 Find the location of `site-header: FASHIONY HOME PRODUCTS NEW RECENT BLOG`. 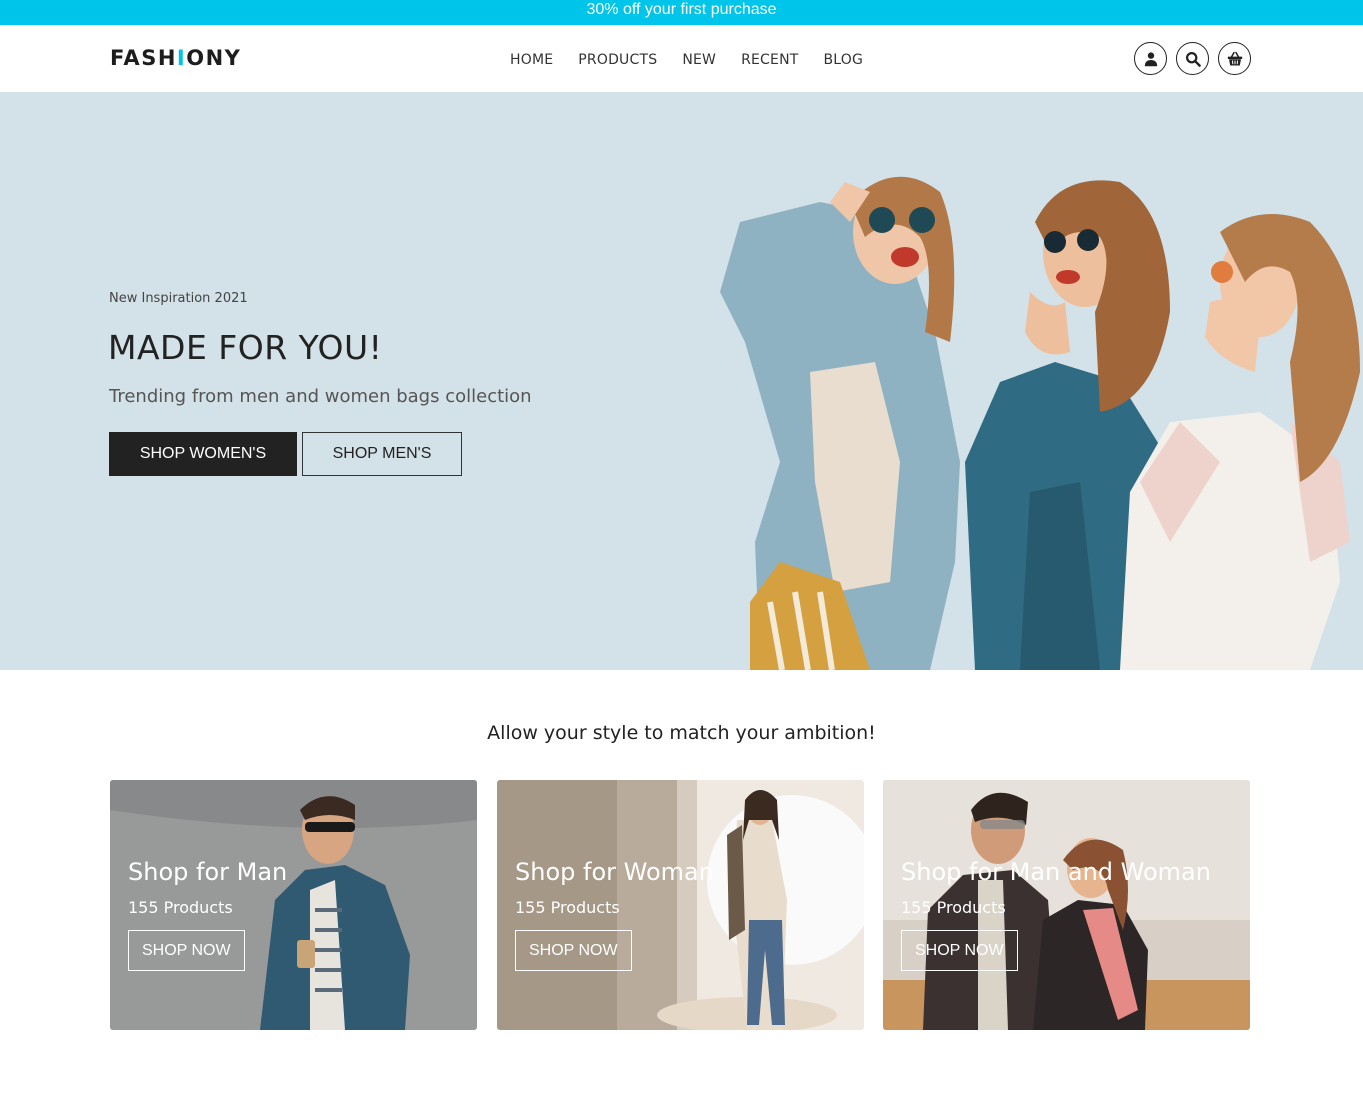

site-header: FASHIONY HOME PRODUCTS NEW RECENT BLOG is located at coordinates (681, 58).